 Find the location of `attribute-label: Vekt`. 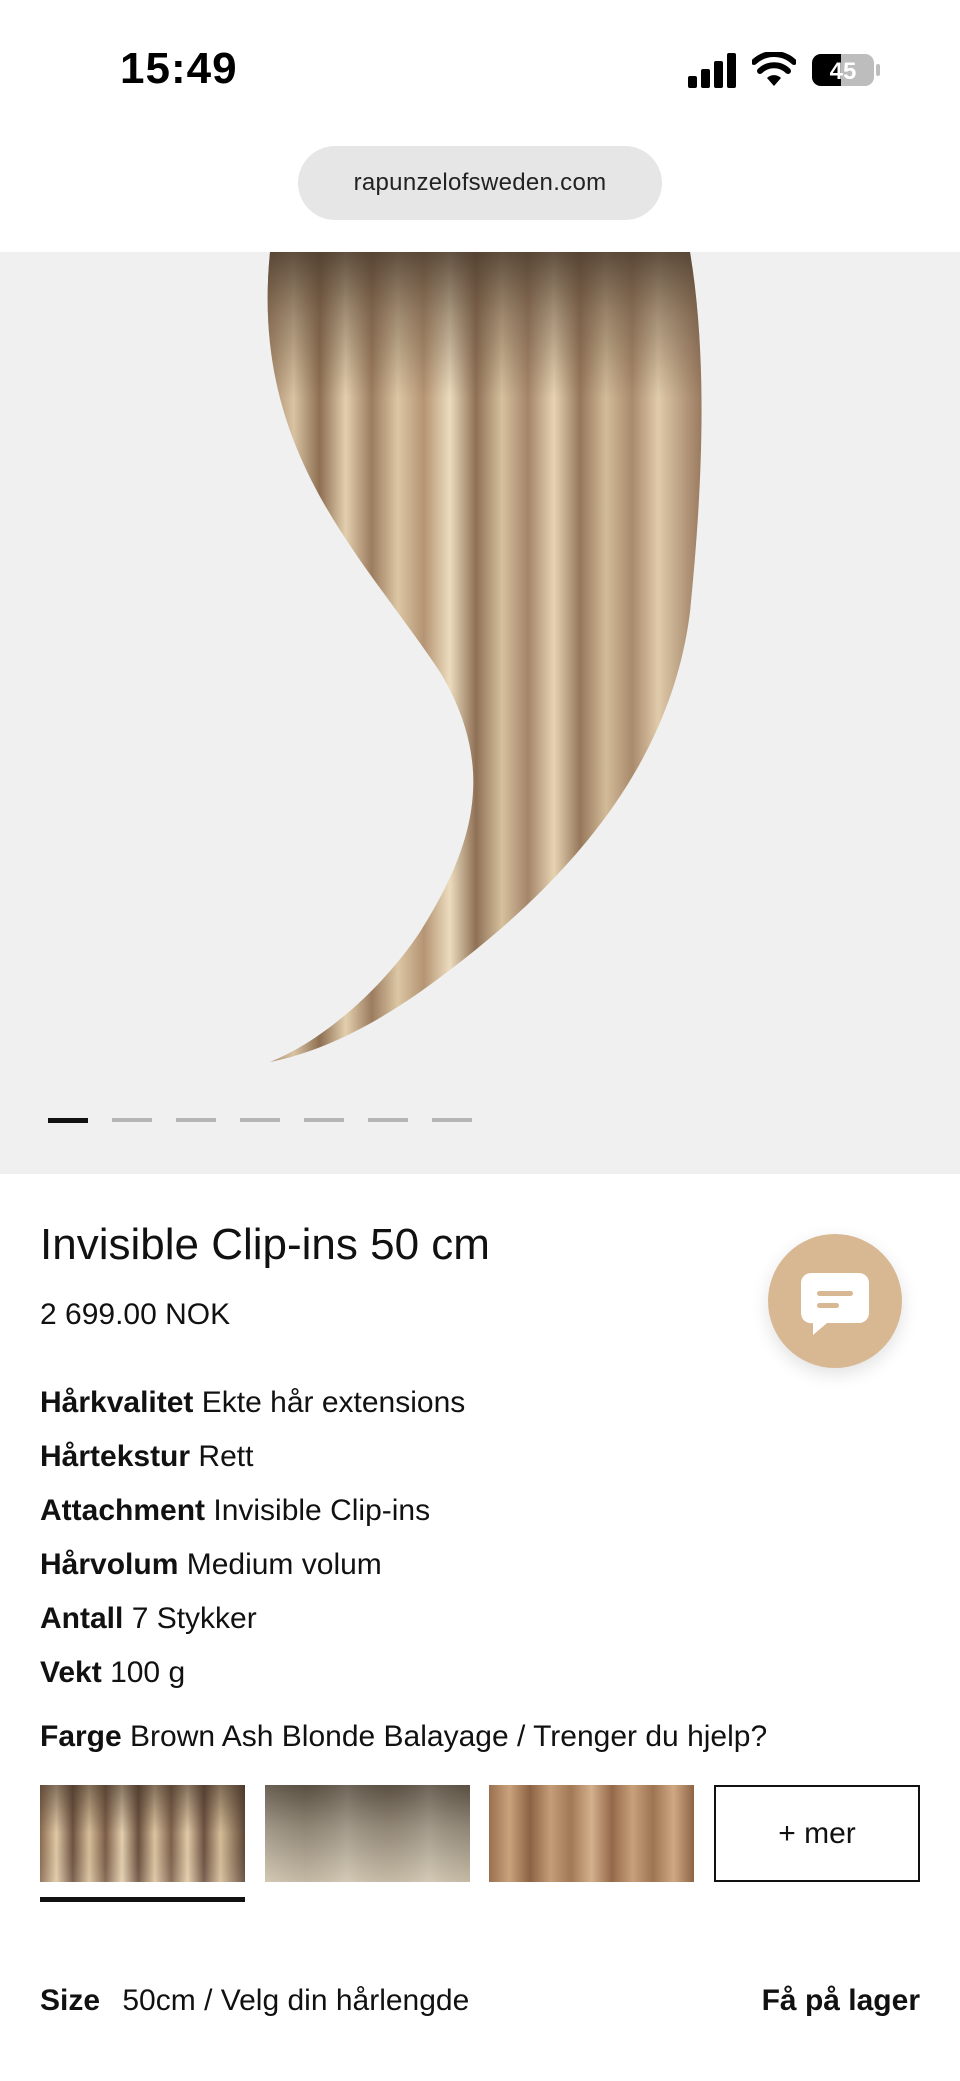

attribute-label: Vekt is located at coordinates (71, 1672).